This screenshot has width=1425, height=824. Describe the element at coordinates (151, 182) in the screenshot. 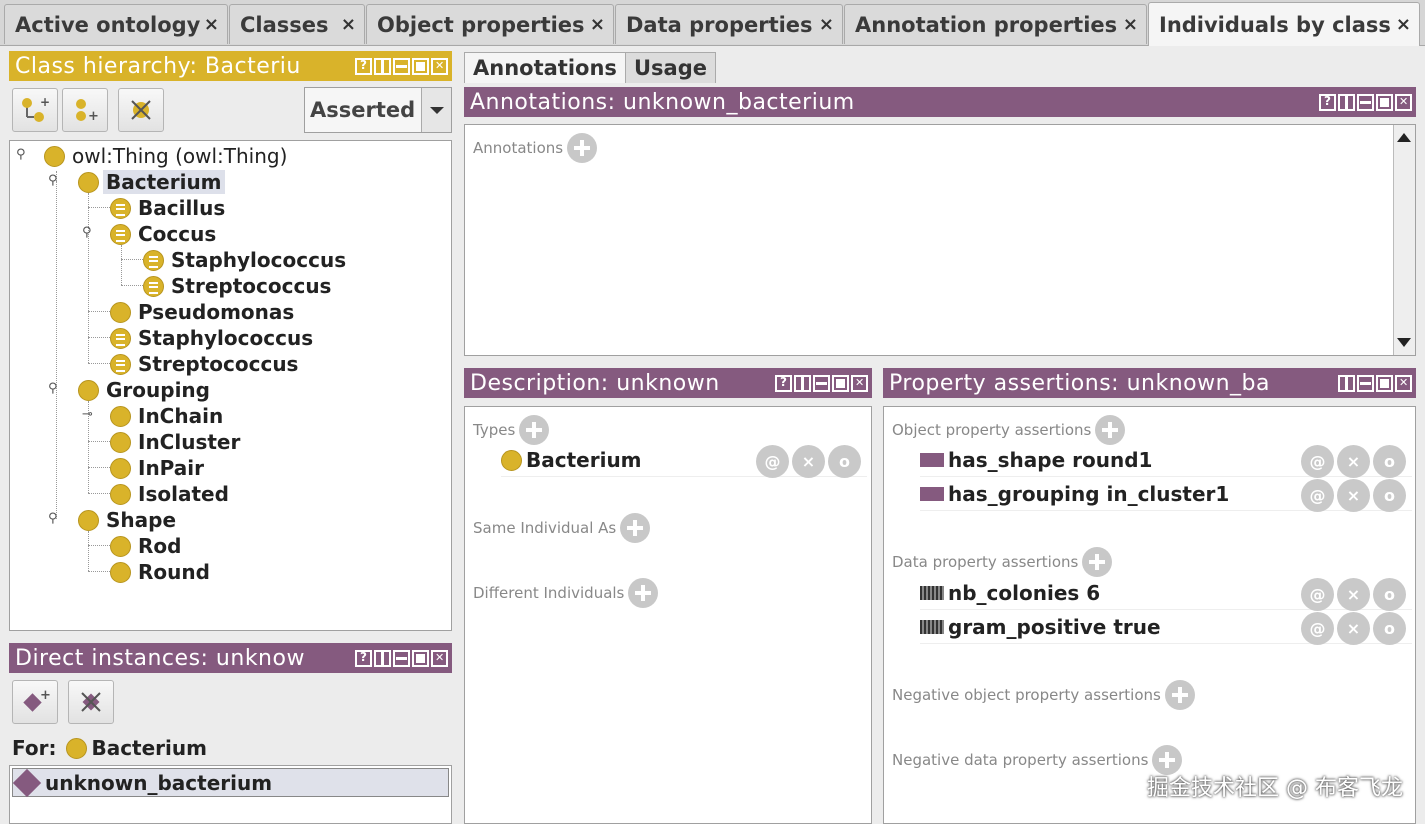

I see `tree-item-bacterium: Bacterium` at that location.